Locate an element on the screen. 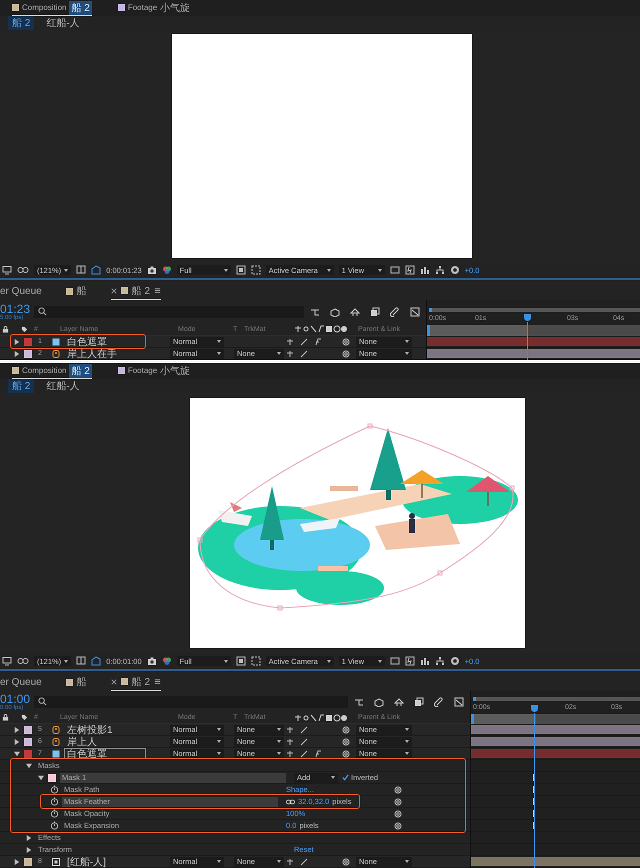 Image resolution: width=640 pixels, height=868 pixels. layer-name: 岸上人在手 is located at coordinates (105, 353).